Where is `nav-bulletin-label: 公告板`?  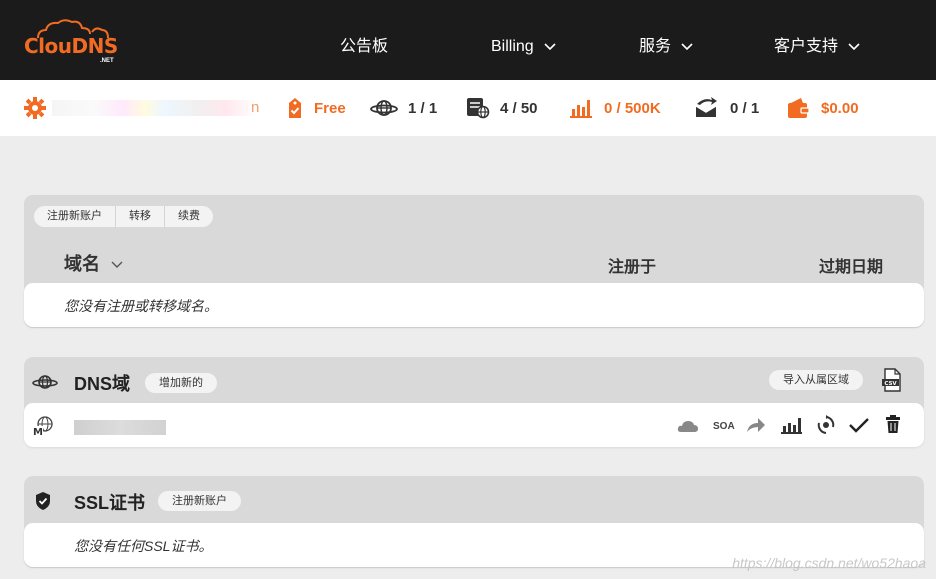
nav-bulletin-label: 公告板 is located at coordinates (364, 46).